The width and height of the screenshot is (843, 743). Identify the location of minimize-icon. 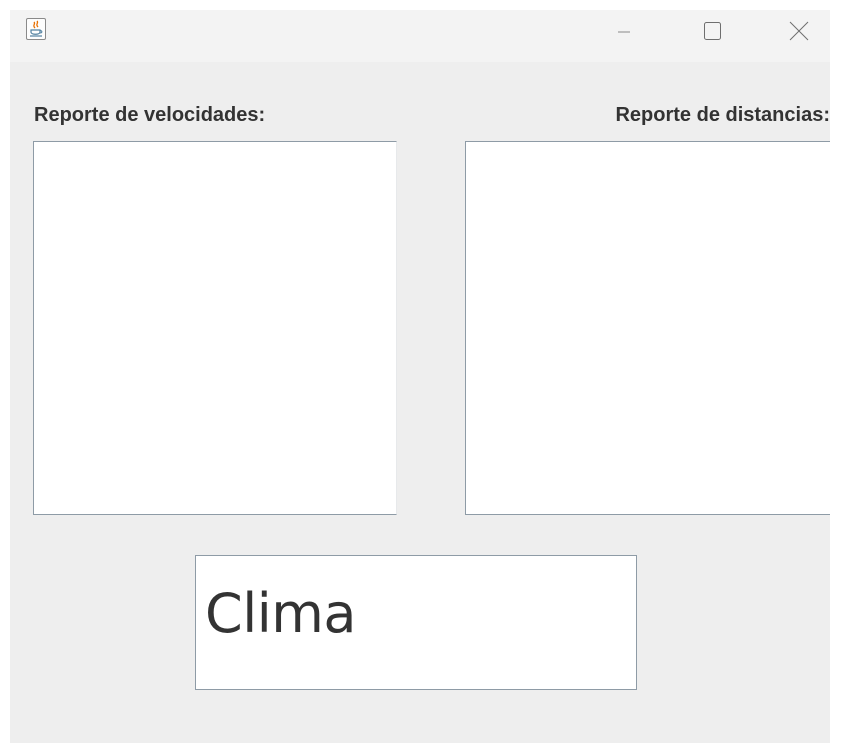
(624, 32).